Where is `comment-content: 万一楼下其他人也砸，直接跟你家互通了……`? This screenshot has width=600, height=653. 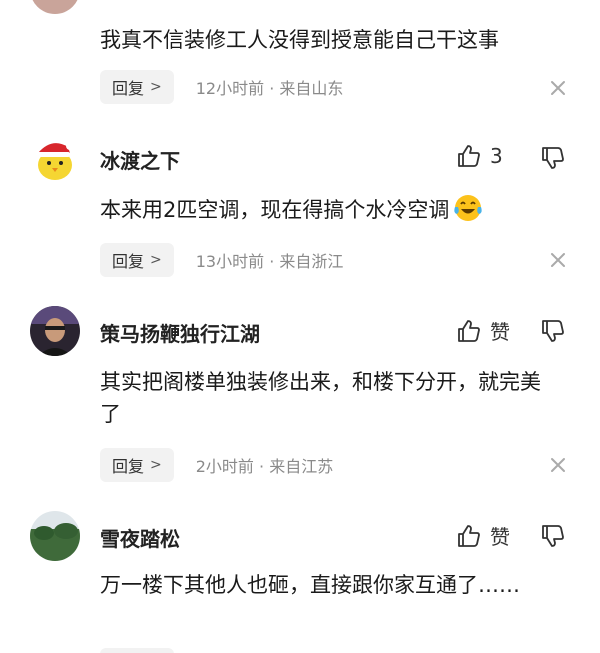
comment-content: 万一楼下其他人也砸，直接跟你家互通了…… is located at coordinates (310, 585).